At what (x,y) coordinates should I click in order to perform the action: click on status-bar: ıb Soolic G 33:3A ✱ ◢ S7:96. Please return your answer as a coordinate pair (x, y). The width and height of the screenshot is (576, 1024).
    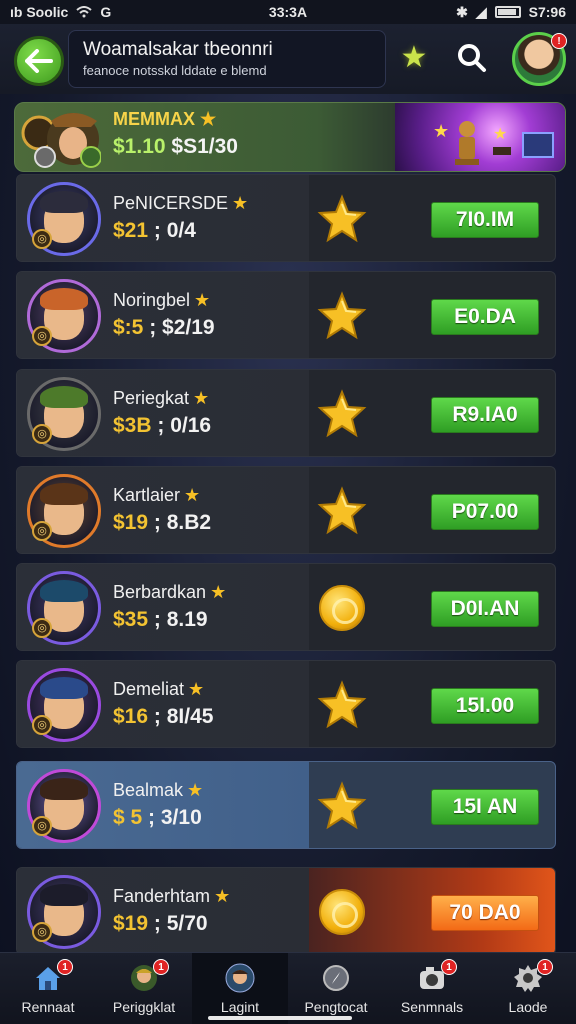
    Looking at the image, I should click on (288, 12).